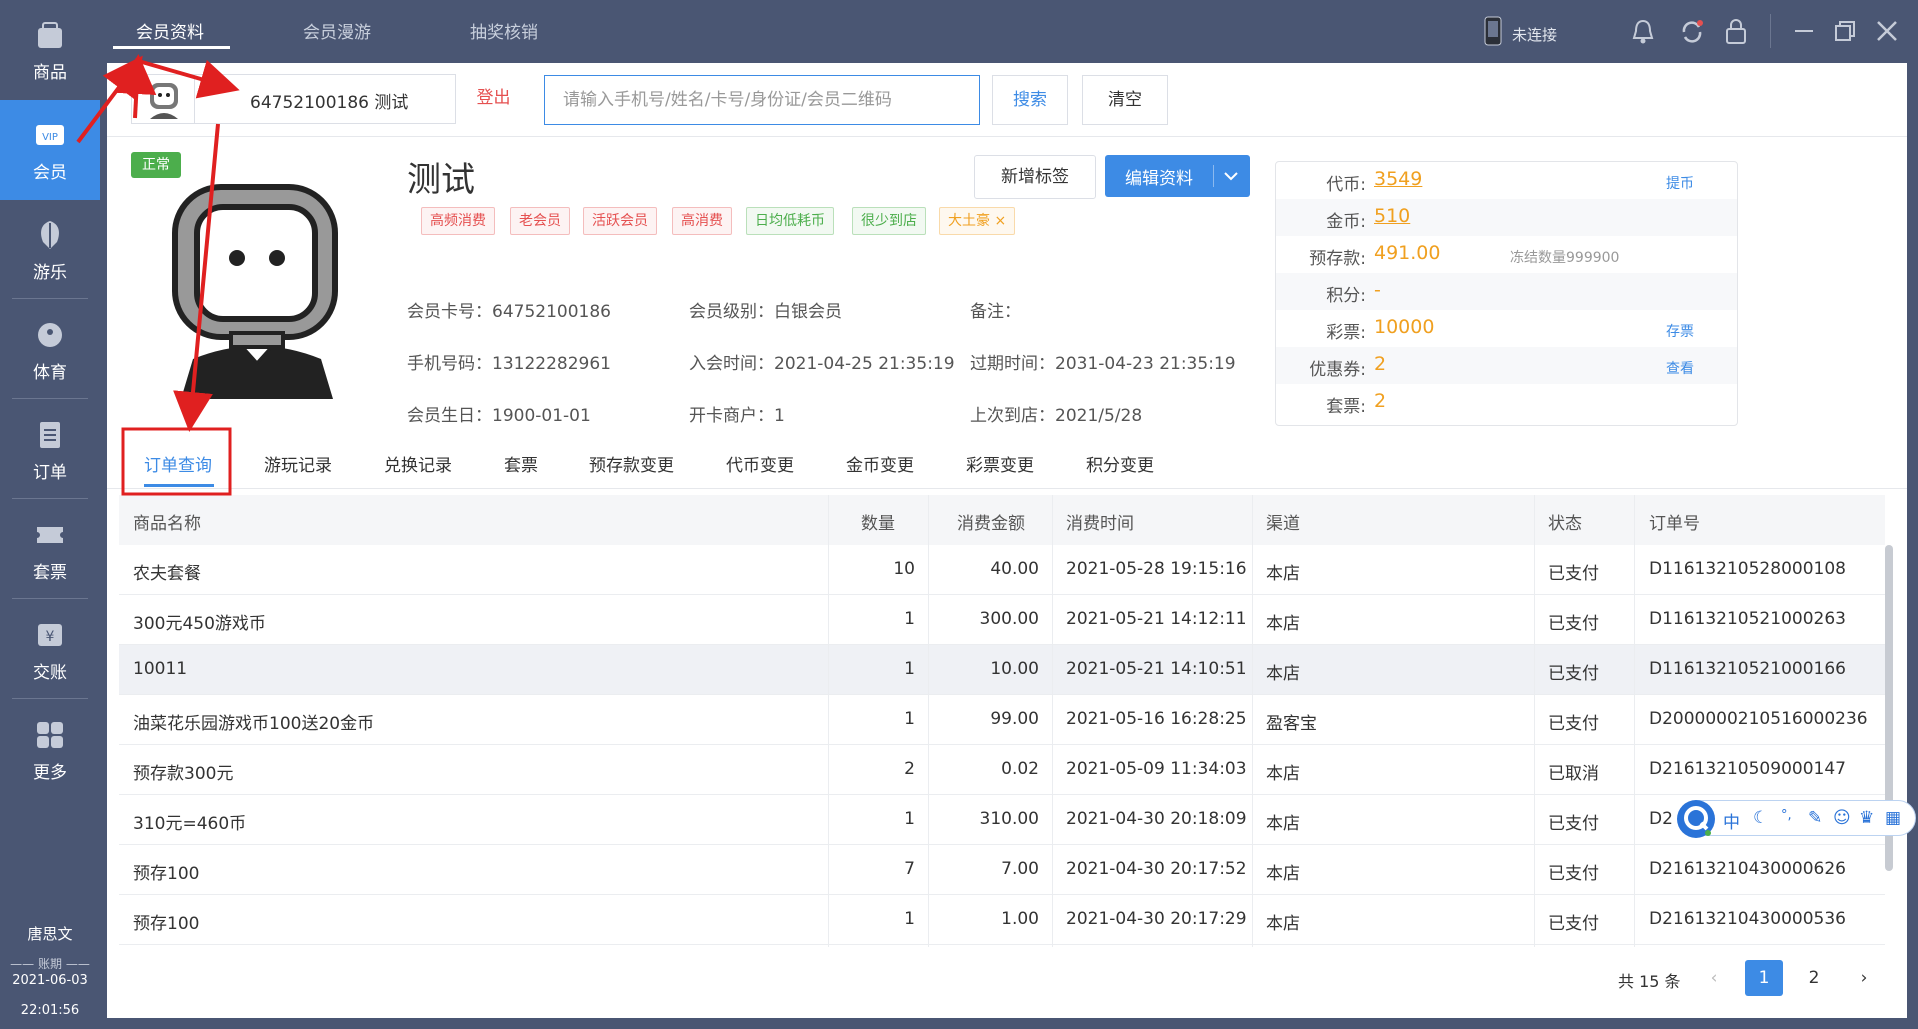  What do you see at coordinates (1714, 978) in the screenshot?
I see `prev-page-button: ‹` at bounding box center [1714, 978].